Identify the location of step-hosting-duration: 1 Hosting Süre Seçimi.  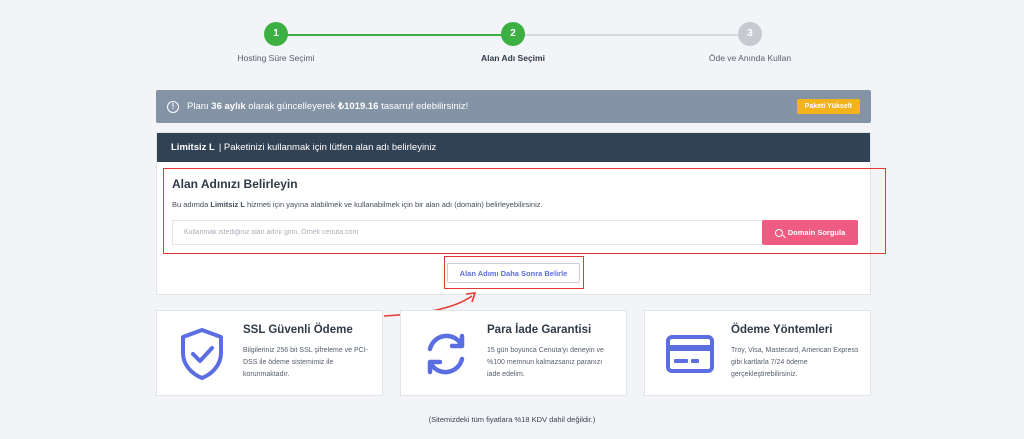
(276, 42).